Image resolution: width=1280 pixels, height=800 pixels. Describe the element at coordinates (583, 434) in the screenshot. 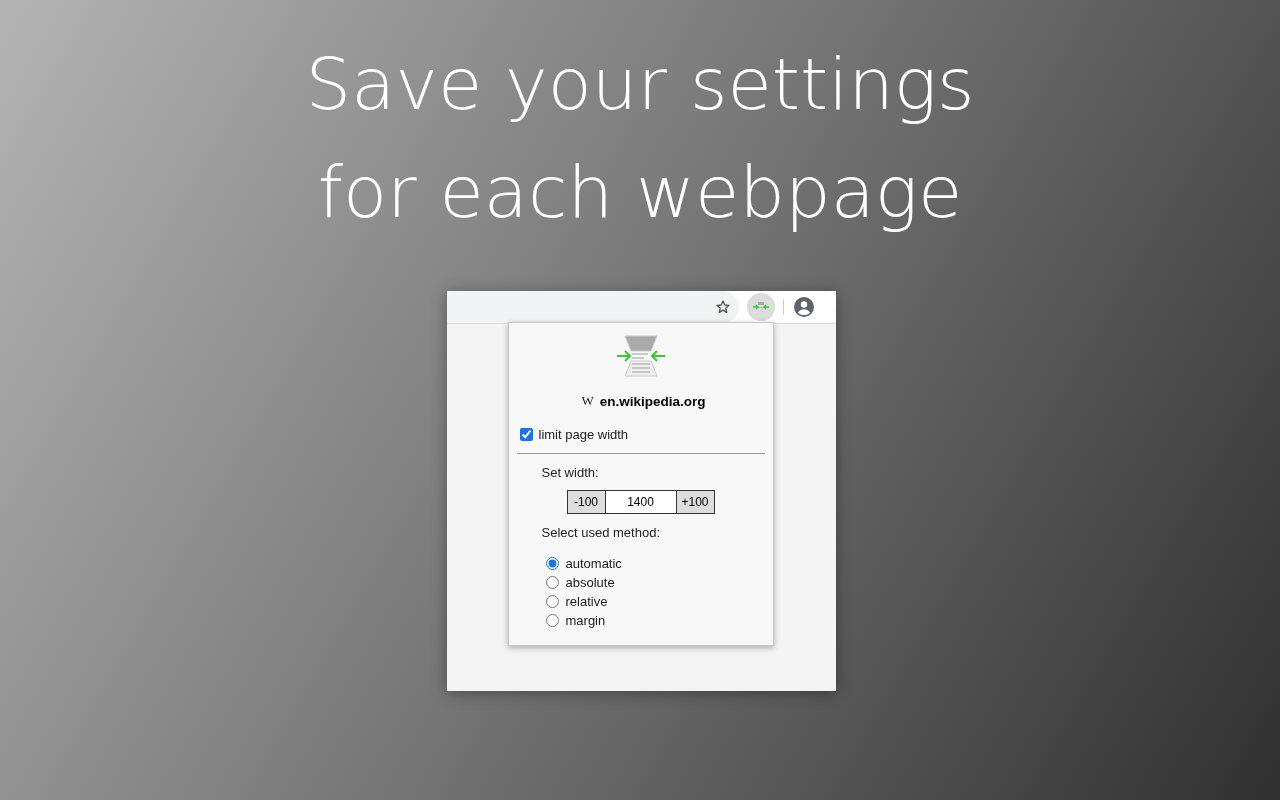

I see `checkbox-label: limit page width` at that location.